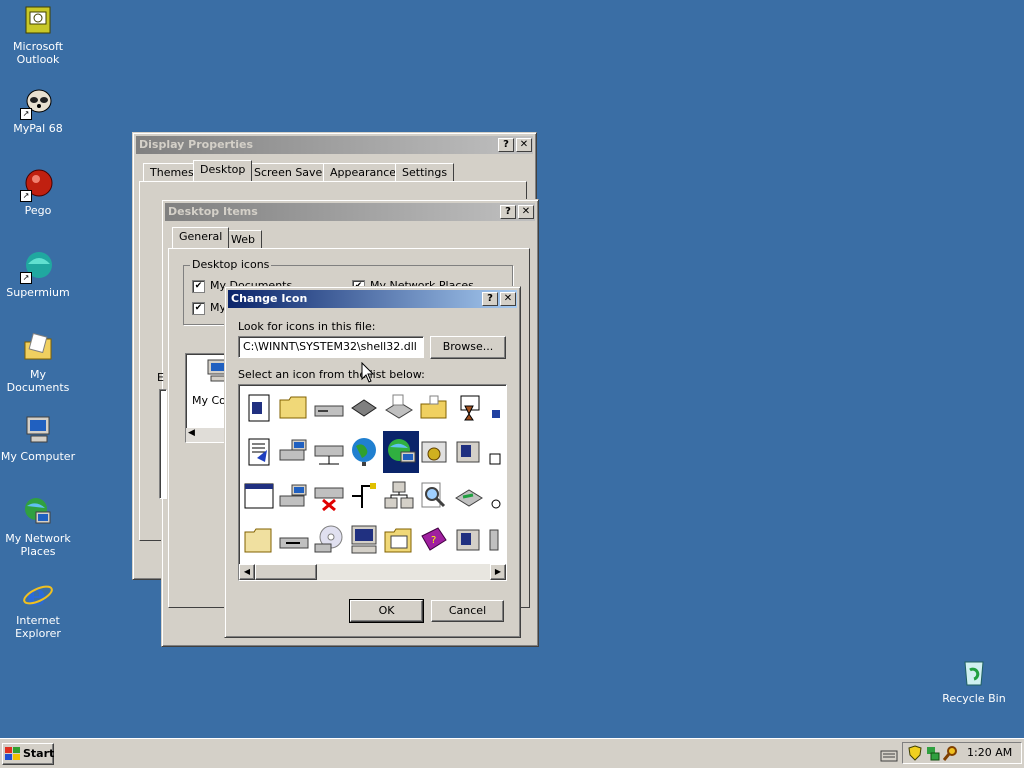  I want to click on control-panel-folder-icon, so click(399, 540).